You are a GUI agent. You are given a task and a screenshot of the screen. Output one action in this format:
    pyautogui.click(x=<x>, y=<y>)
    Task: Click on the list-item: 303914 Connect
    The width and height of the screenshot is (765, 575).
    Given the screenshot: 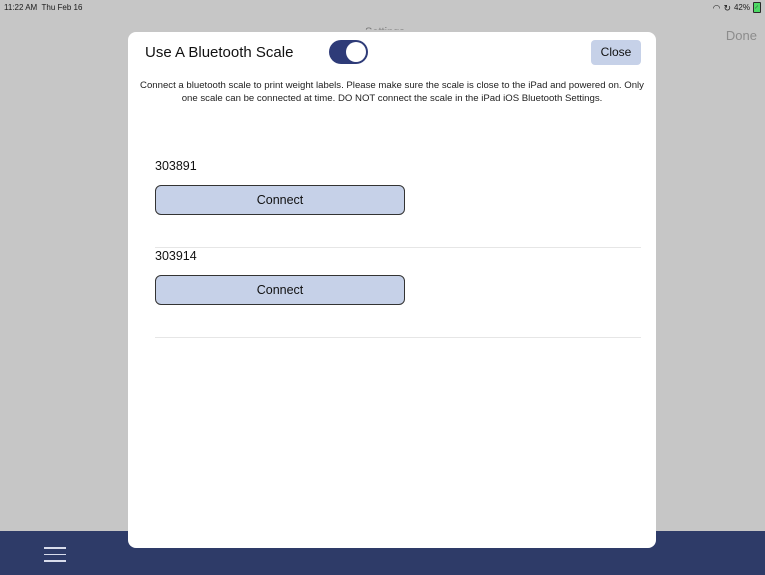 What is the action you would take?
    pyautogui.click(x=398, y=293)
    